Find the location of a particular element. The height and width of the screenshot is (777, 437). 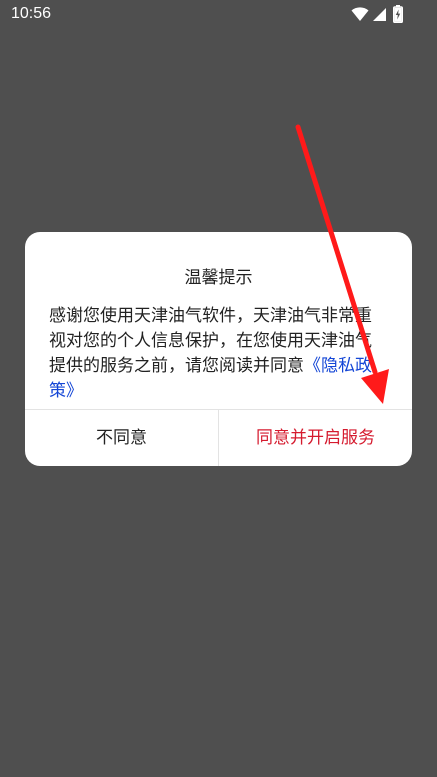

dialog-title: 温馨提示 is located at coordinates (218, 278).